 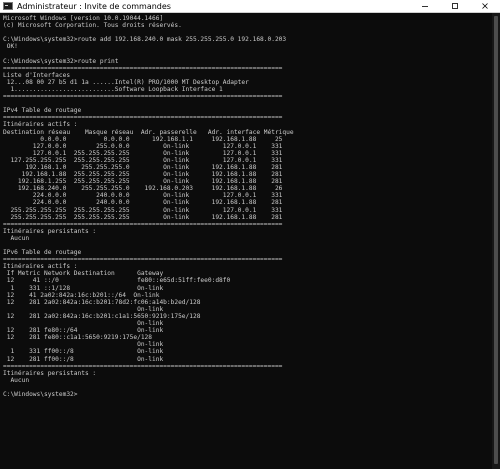 I want to click on console-line: C:\Windows\system32>, so click(x=40, y=394).